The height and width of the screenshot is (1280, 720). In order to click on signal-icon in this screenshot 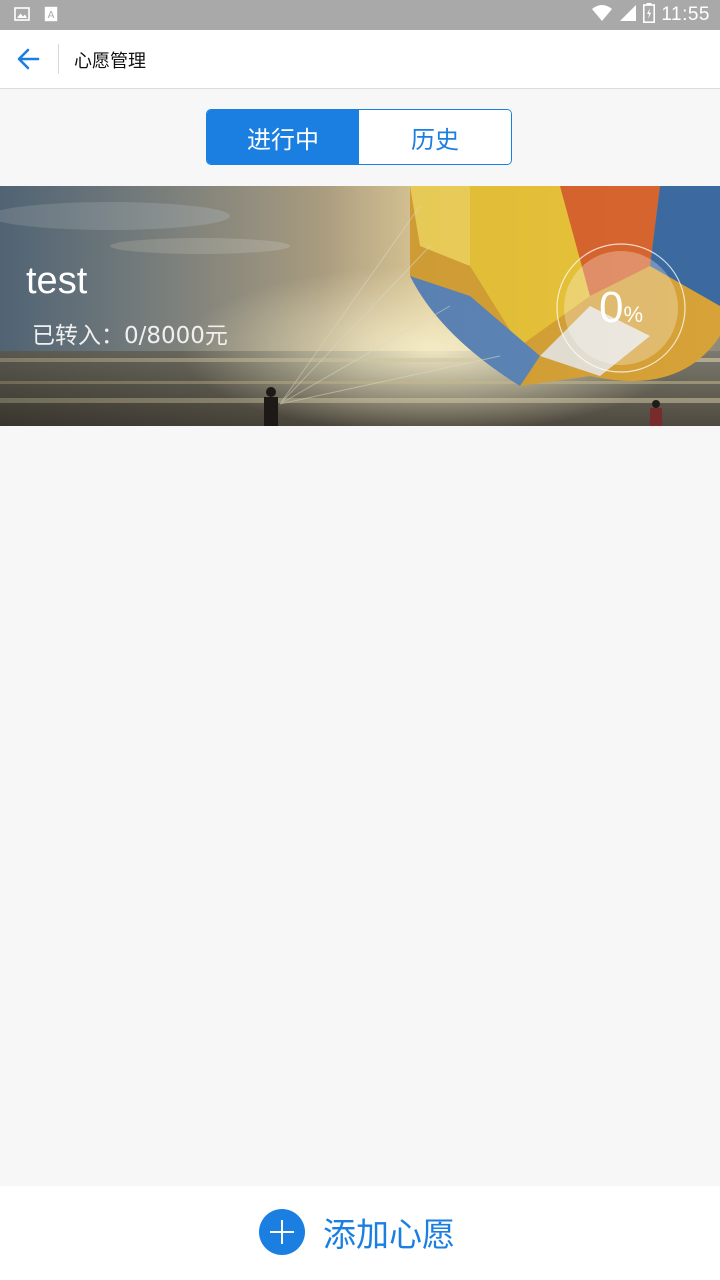, I will do `click(628, 15)`.